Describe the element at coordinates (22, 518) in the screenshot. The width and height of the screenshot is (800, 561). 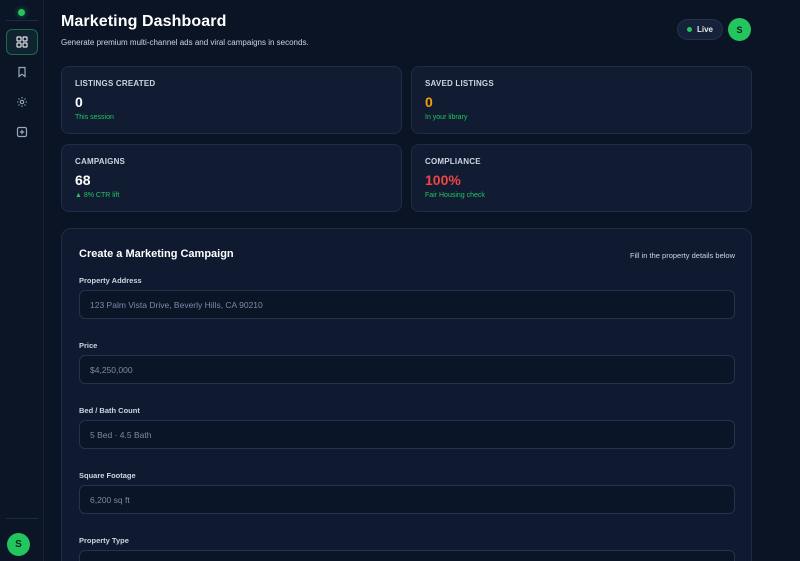
I see `sidebar-divider-bottom` at that location.